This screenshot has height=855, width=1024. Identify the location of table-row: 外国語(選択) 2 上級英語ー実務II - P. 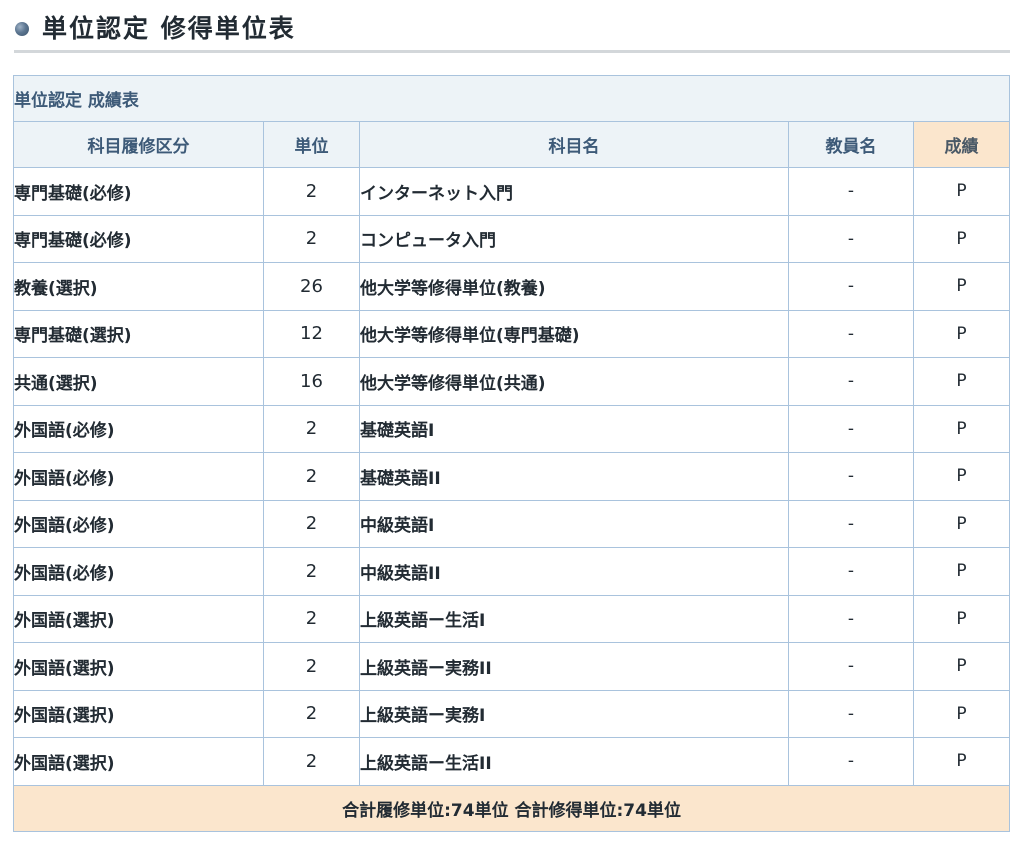
(512, 666).